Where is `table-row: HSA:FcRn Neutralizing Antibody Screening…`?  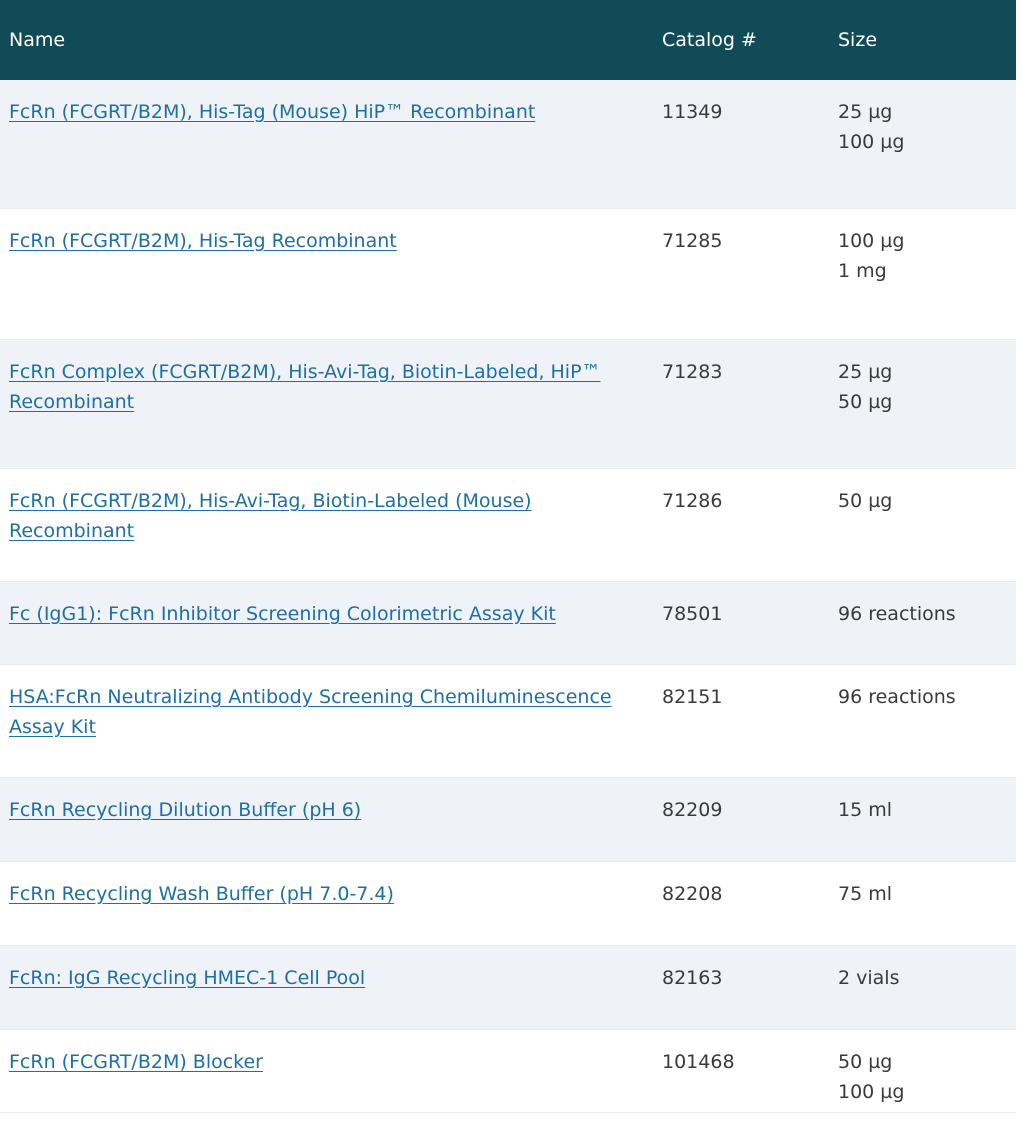 table-row: HSA:FcRn Neutralizing Antibody Screening… is located at coordinates (508, 721).